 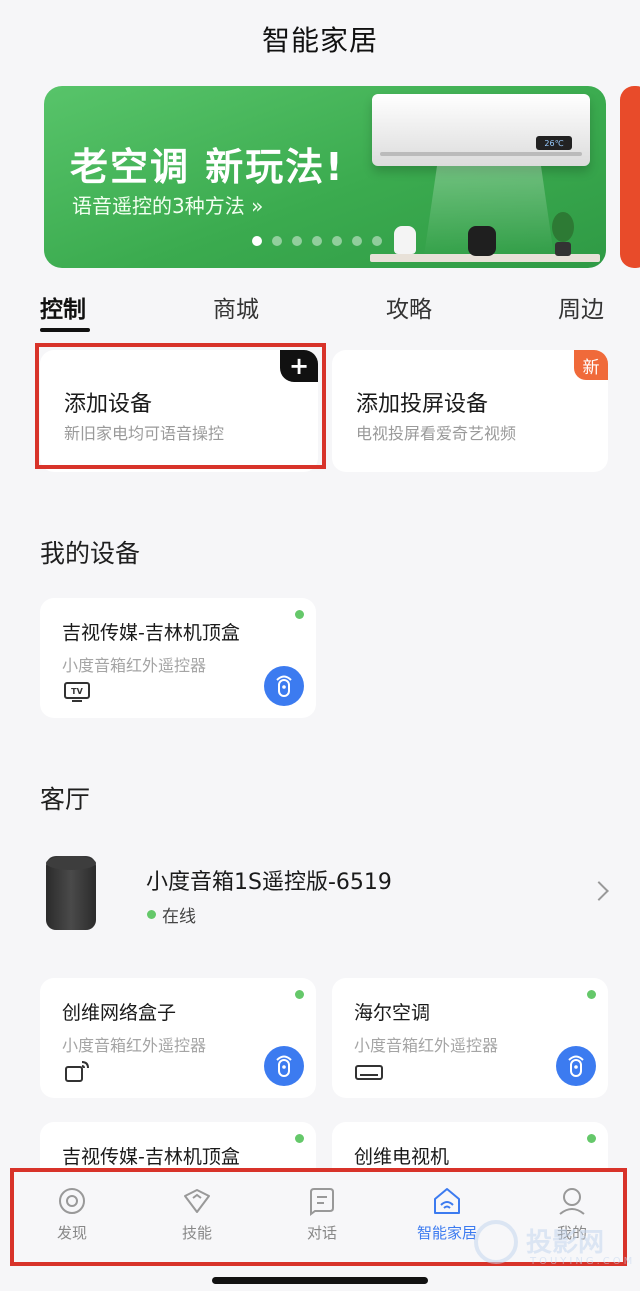 What do you see at coordinates (436, 433) in the screenshot?
I see `add-screen-device-subtitle: 电视投屏看爱奇艺视频` at bounding box center [436, 433].